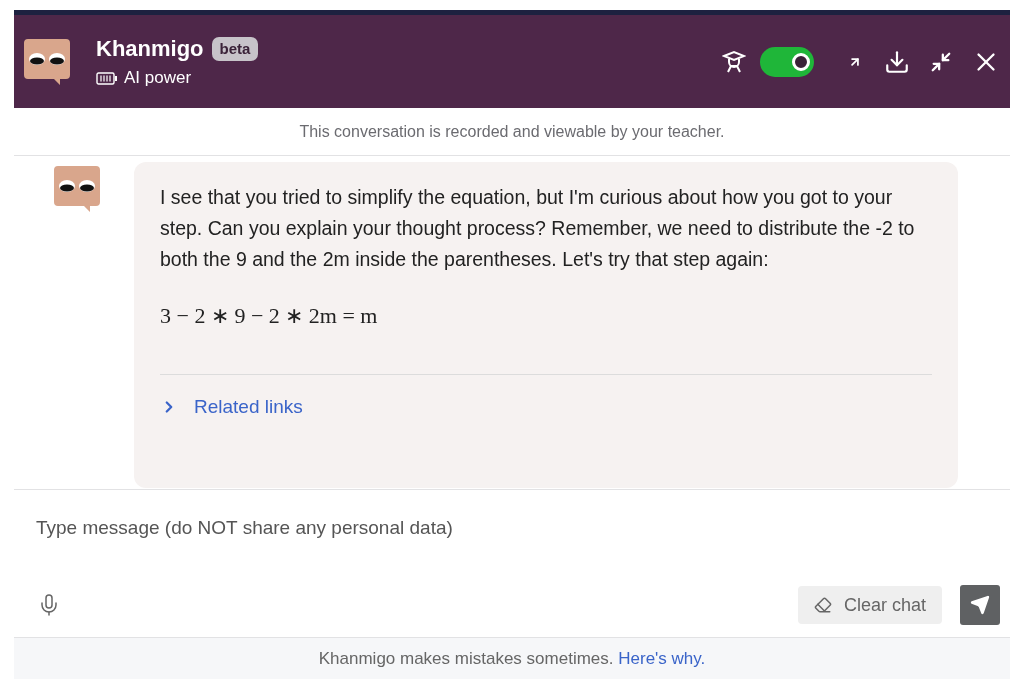 The width and height of the screenshot is (1010, 684). Describe the element at coordinates (150, 49) in the screenshot. I see `chat-title: Khanmigo` at that location.